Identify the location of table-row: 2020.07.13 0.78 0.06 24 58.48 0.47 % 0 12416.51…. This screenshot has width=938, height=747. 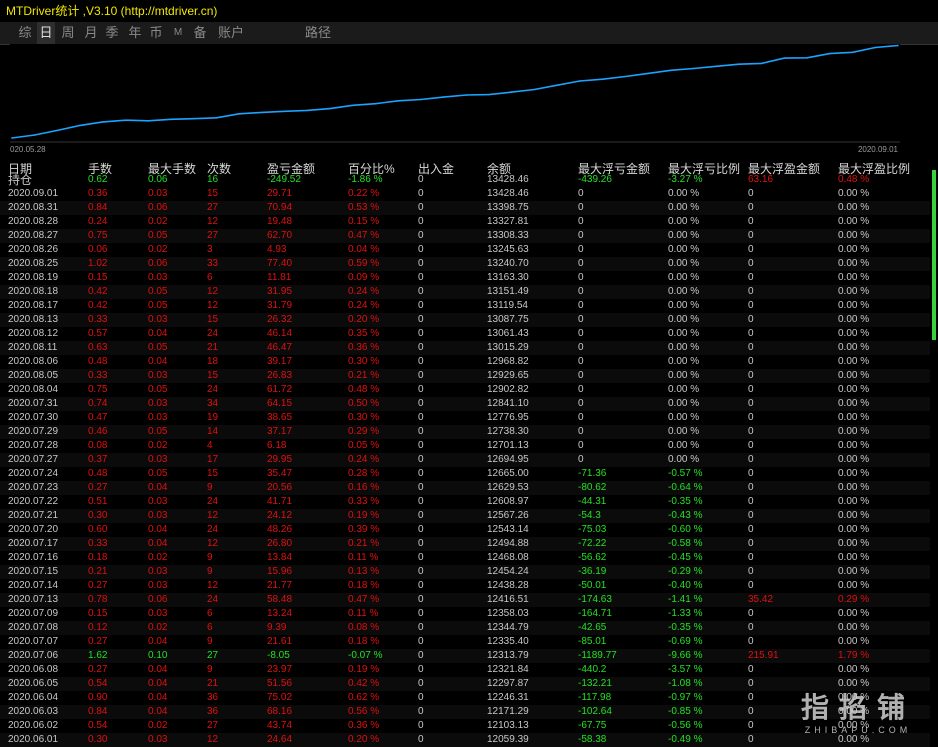
(465, 600).